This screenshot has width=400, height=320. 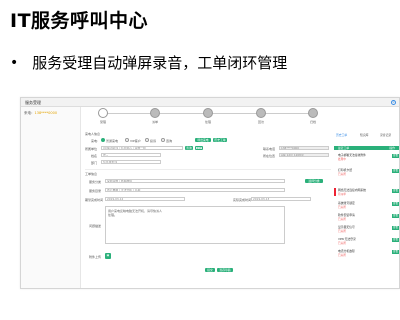 What do you see at coordinates (208, 169) in the screenshot?
I see `divider` at bounding box center [208, 169].